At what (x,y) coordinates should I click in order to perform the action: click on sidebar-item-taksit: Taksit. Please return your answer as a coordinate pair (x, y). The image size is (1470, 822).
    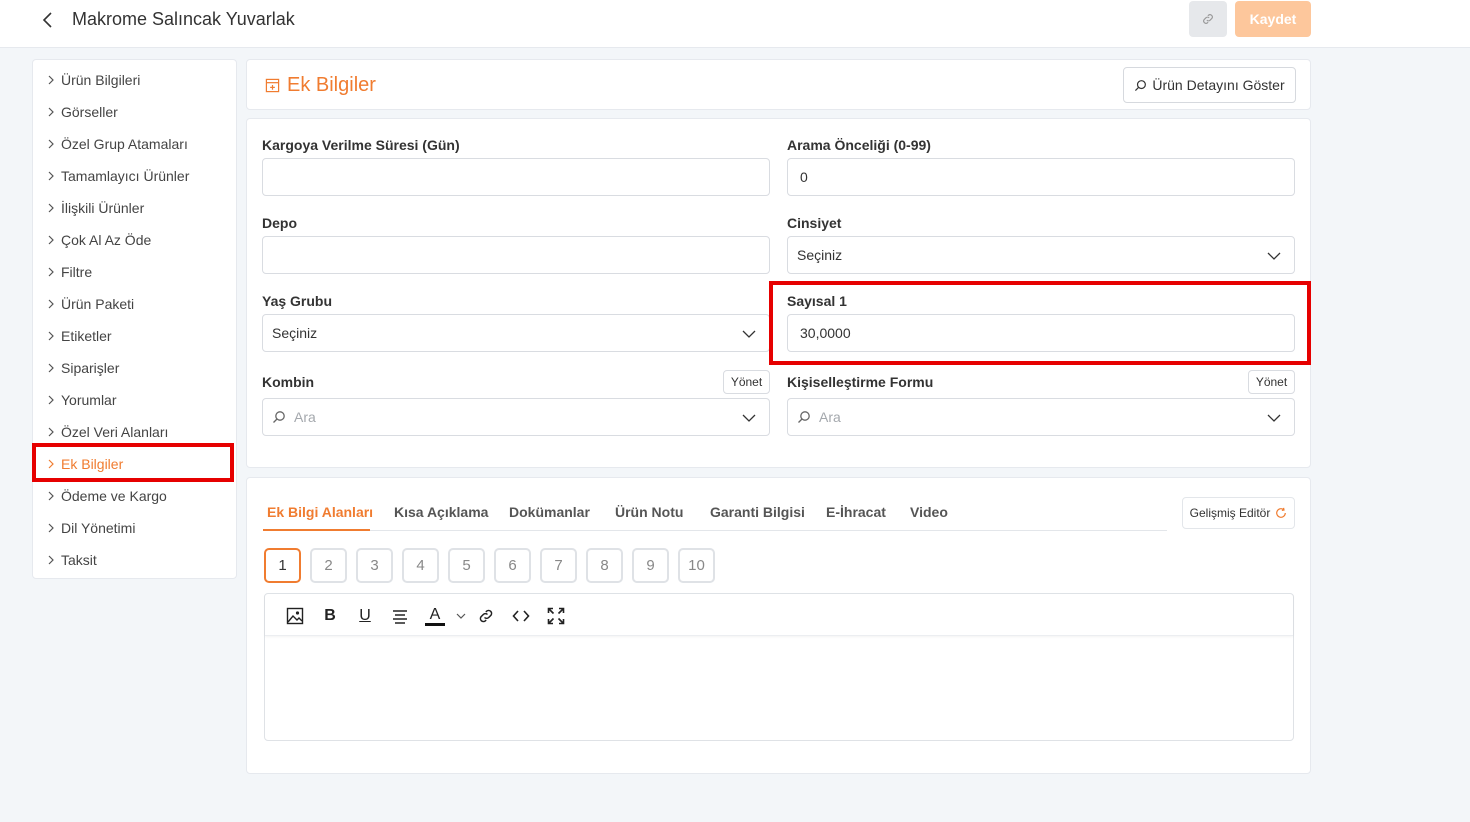
    Looking at the image, I should click on (70, 560).